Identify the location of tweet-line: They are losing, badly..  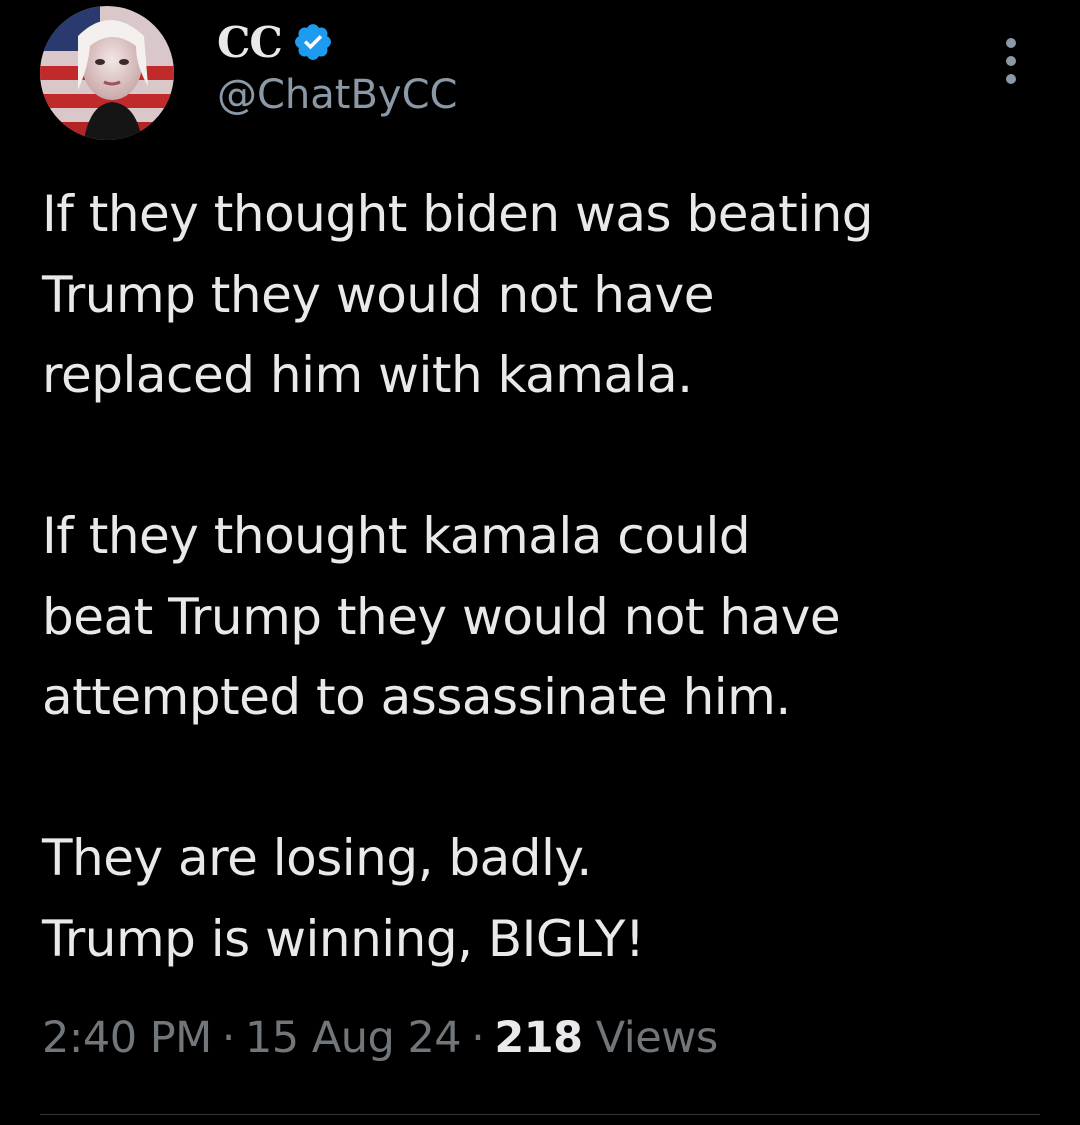
(317, 858).